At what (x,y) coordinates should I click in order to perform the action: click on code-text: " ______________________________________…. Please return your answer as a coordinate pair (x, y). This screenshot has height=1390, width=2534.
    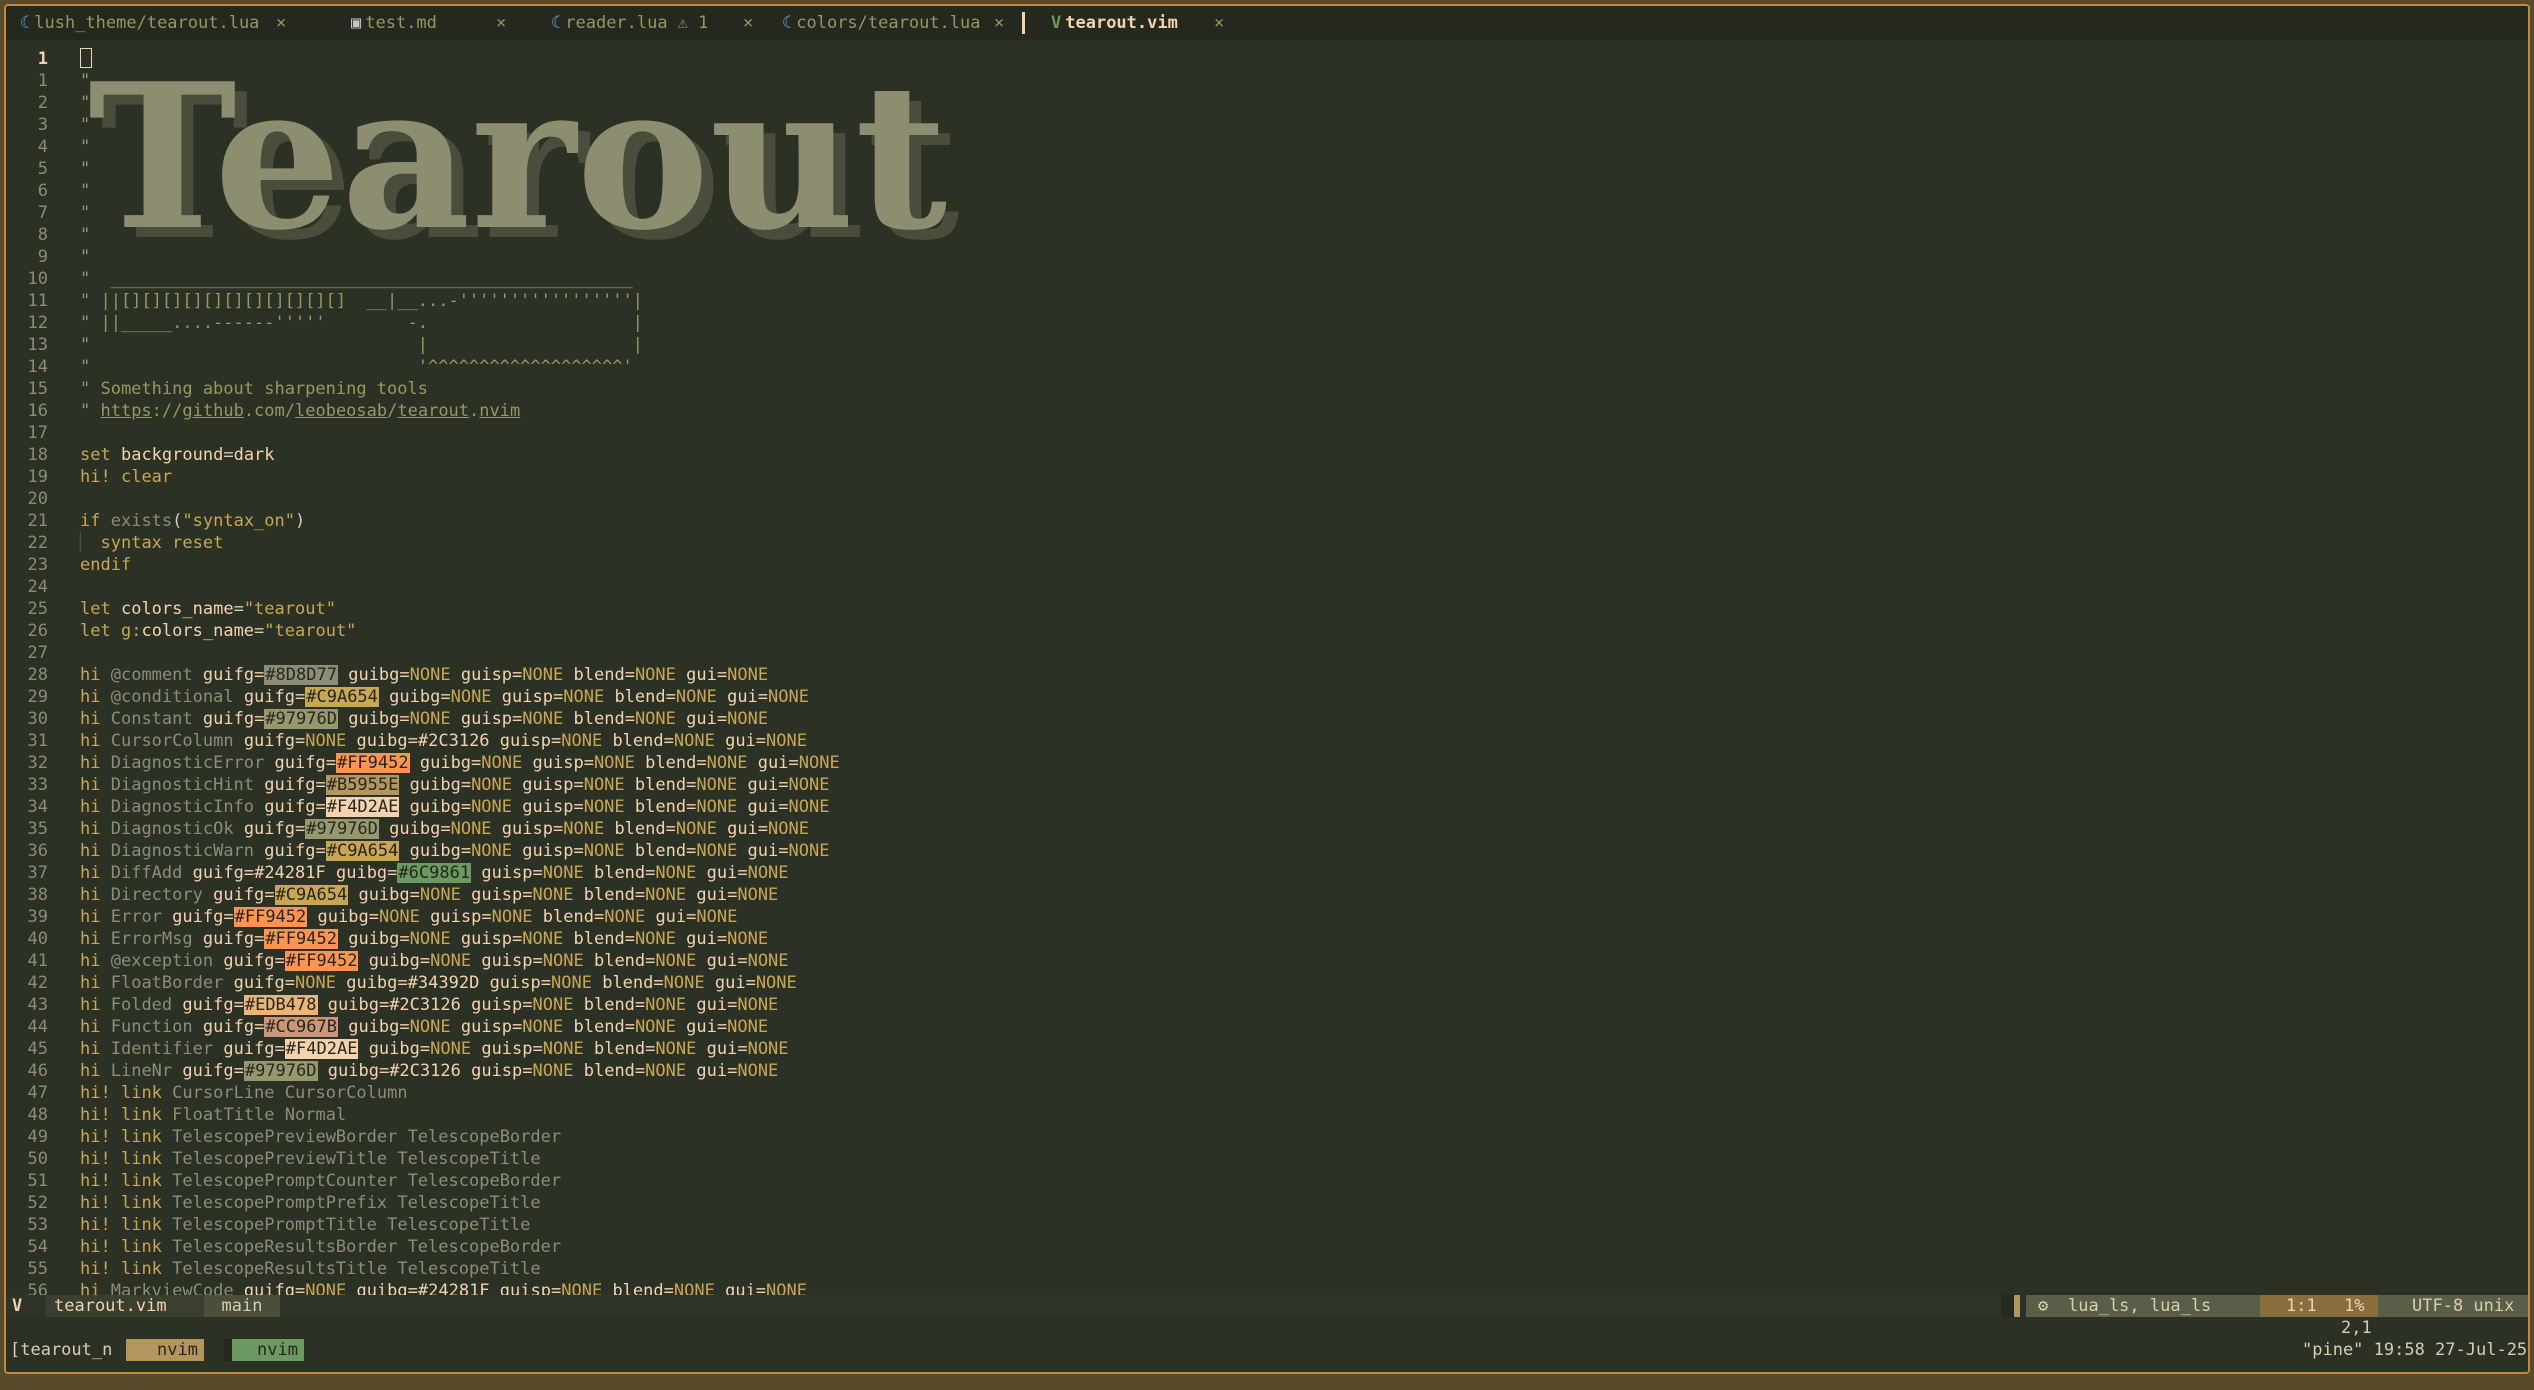
    Looking at the image, I should click on (356, 279).